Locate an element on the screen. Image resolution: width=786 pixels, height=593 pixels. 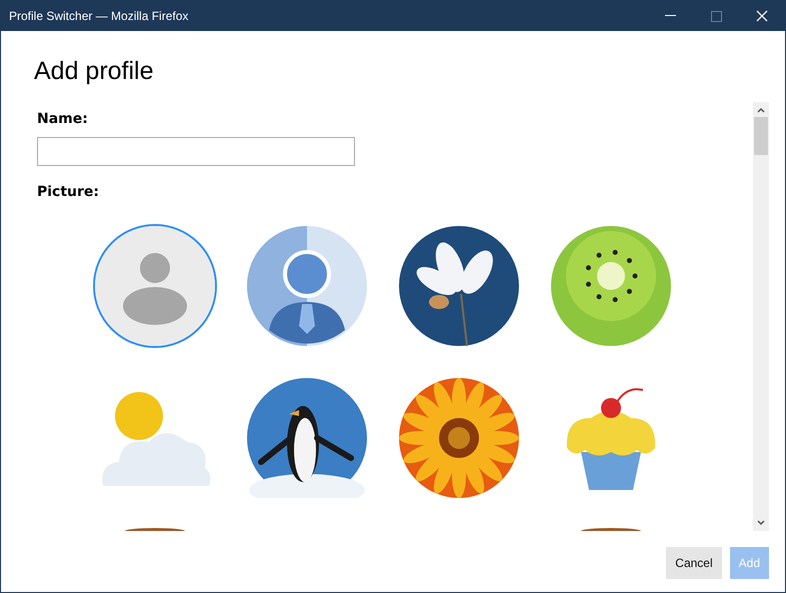
close-icon is located at coordinates (762, 16).